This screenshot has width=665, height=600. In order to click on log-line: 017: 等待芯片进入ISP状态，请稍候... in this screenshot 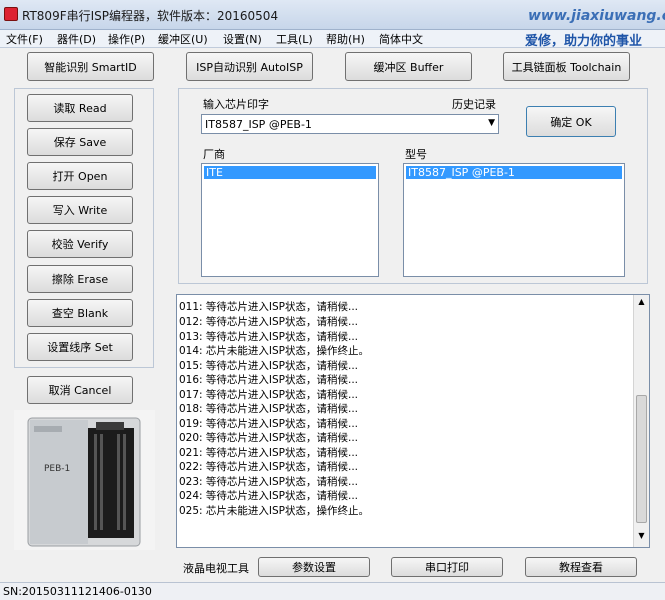, I will do `click(269, 395)`.